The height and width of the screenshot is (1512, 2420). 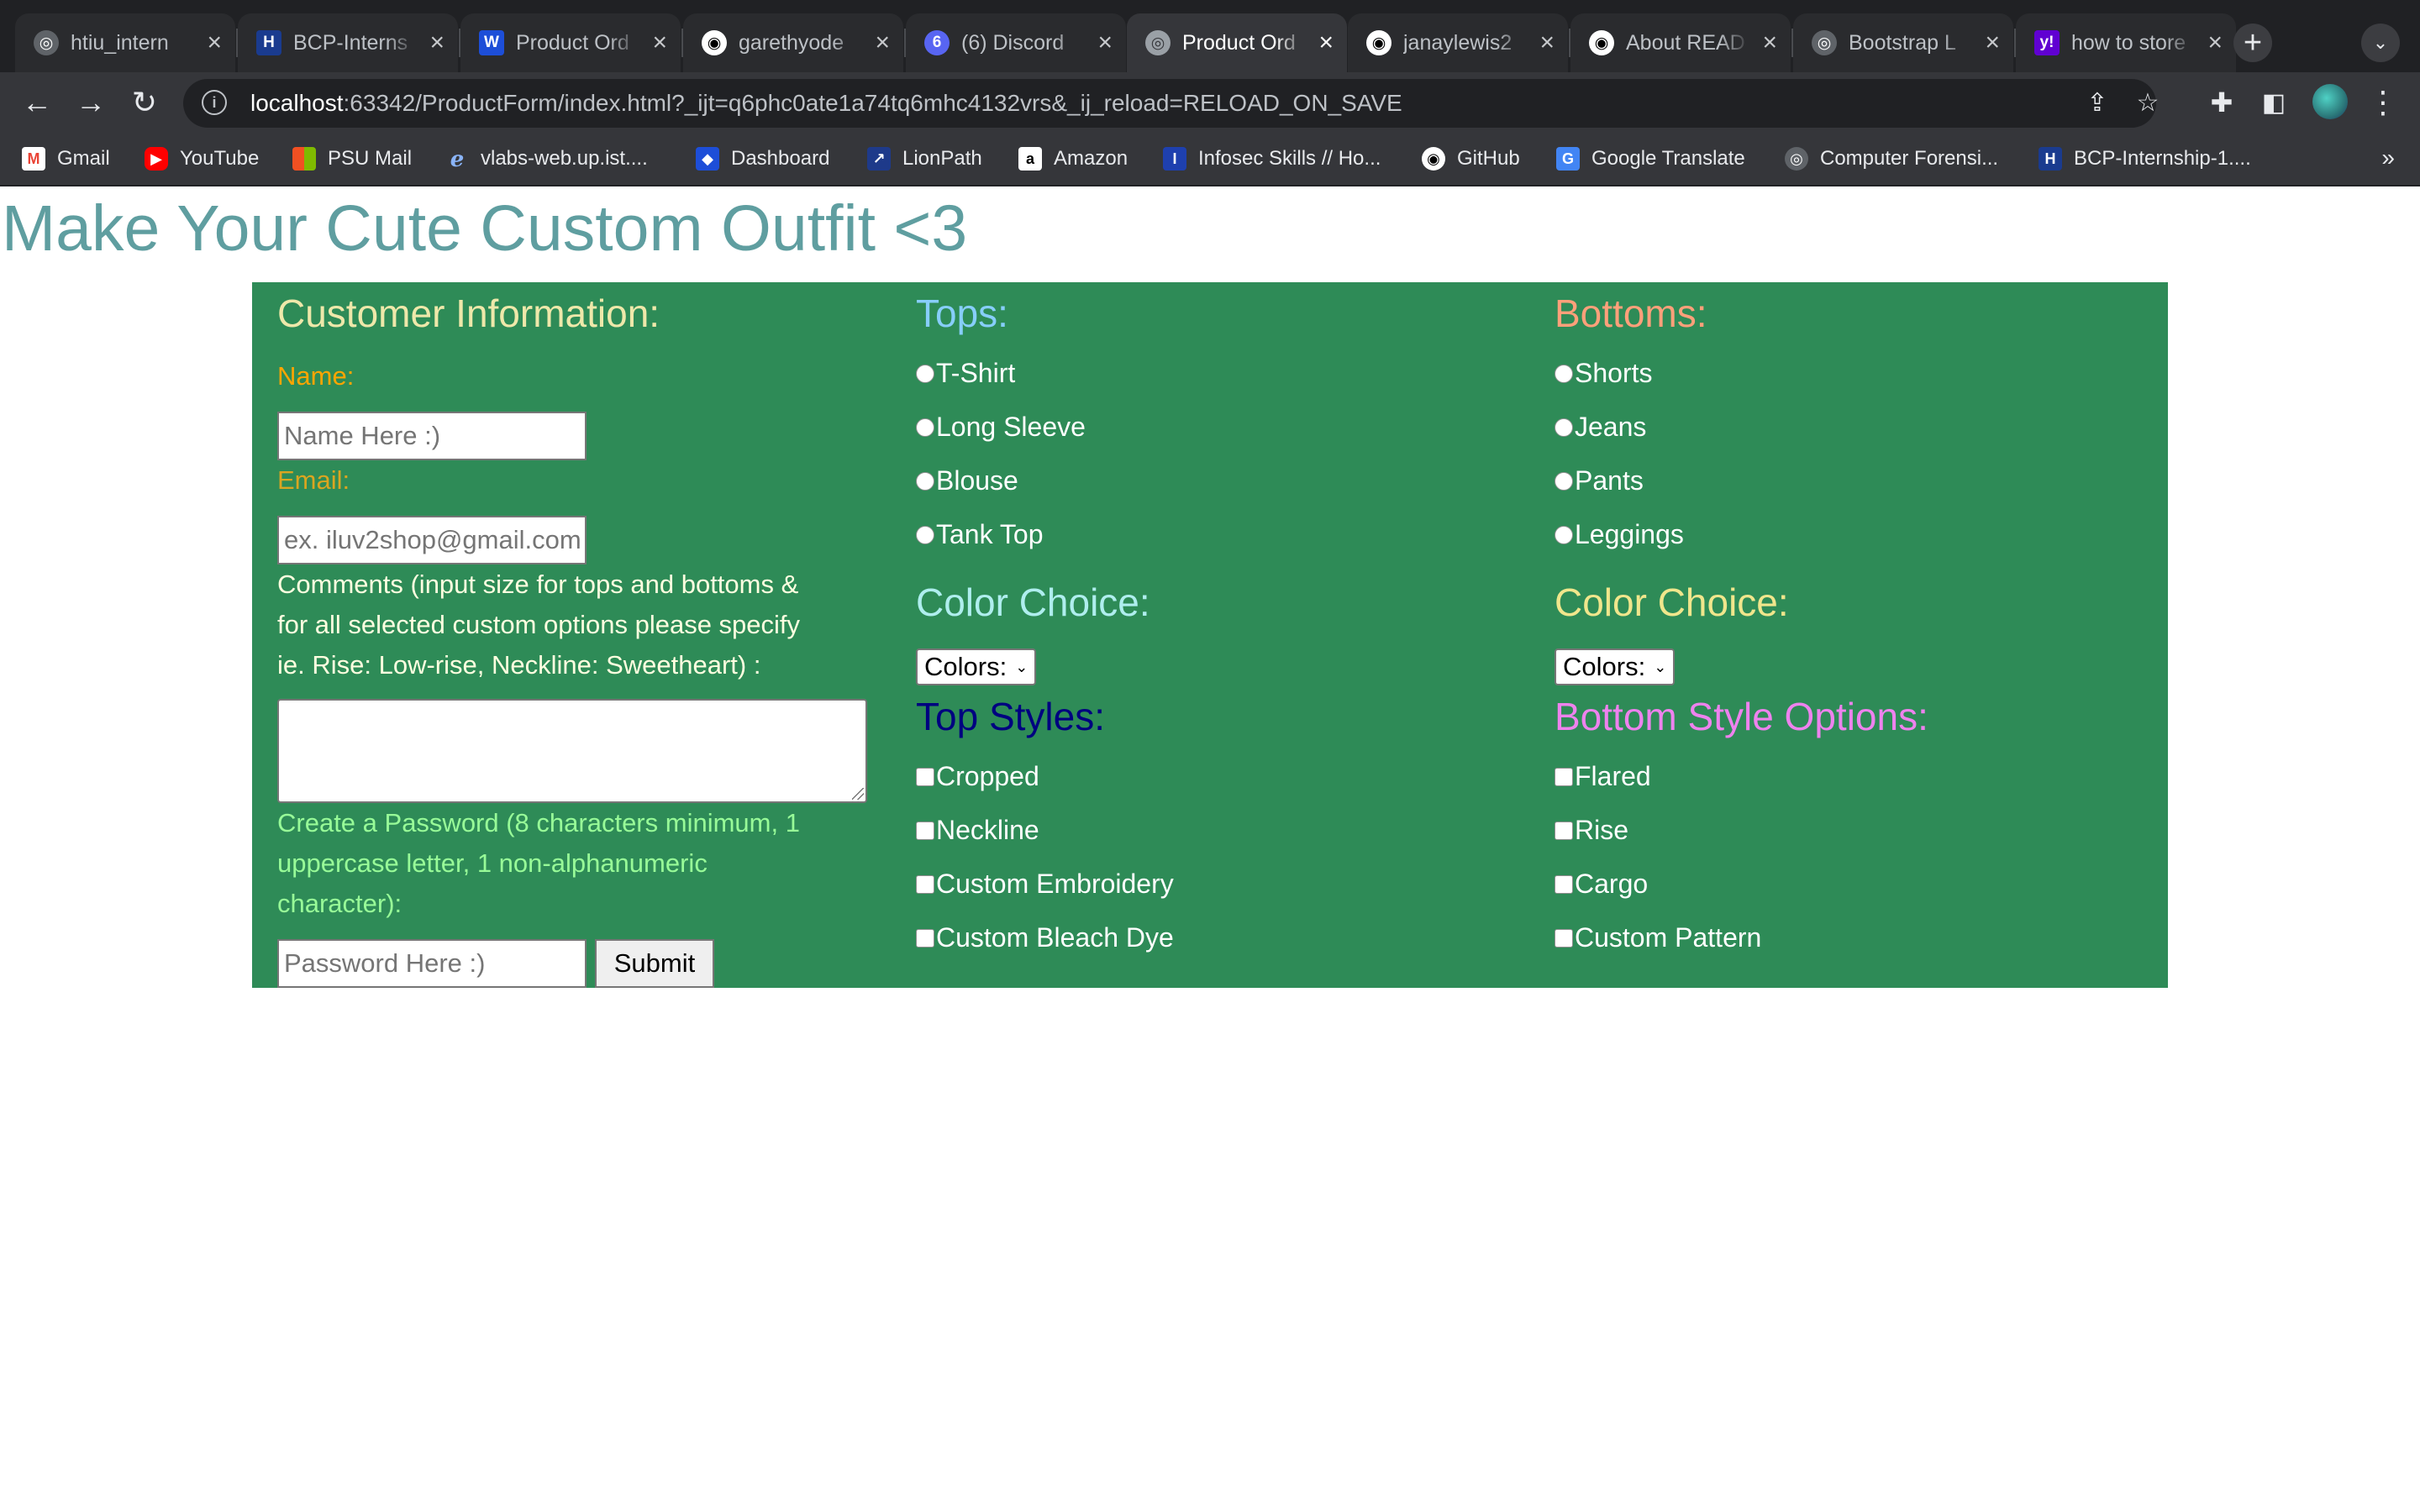 I want to click on bottom-option-jeans: Jeans, so click(x=1600, y=427).